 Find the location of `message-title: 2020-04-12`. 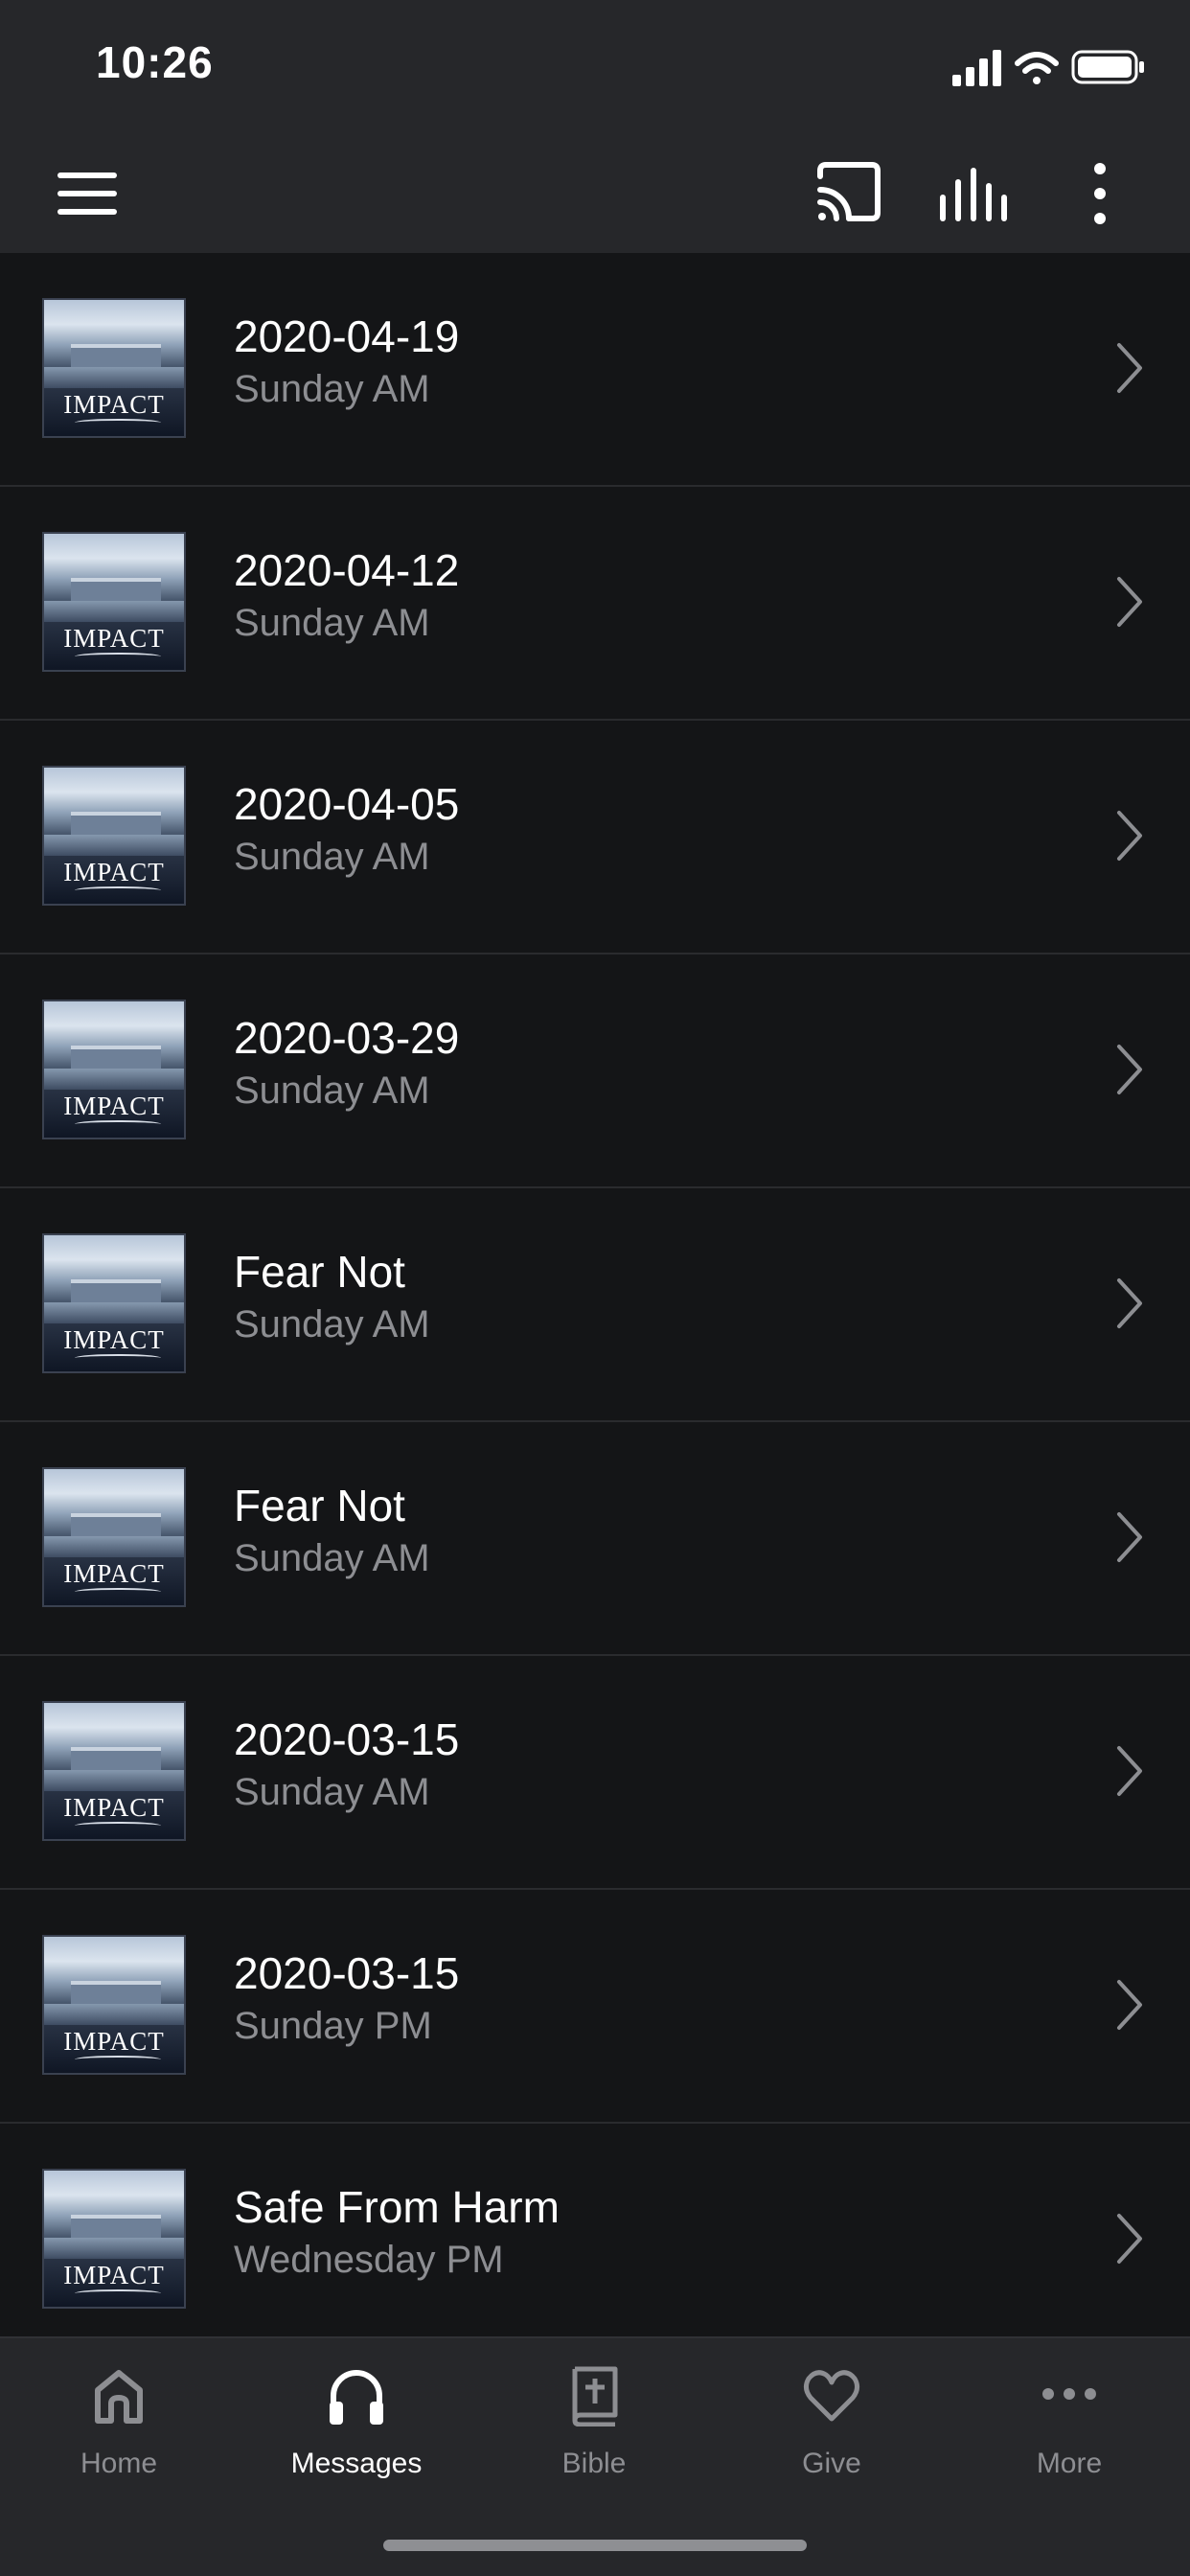

message-title: 2020-04-12 is located at coordinates (347, 570).